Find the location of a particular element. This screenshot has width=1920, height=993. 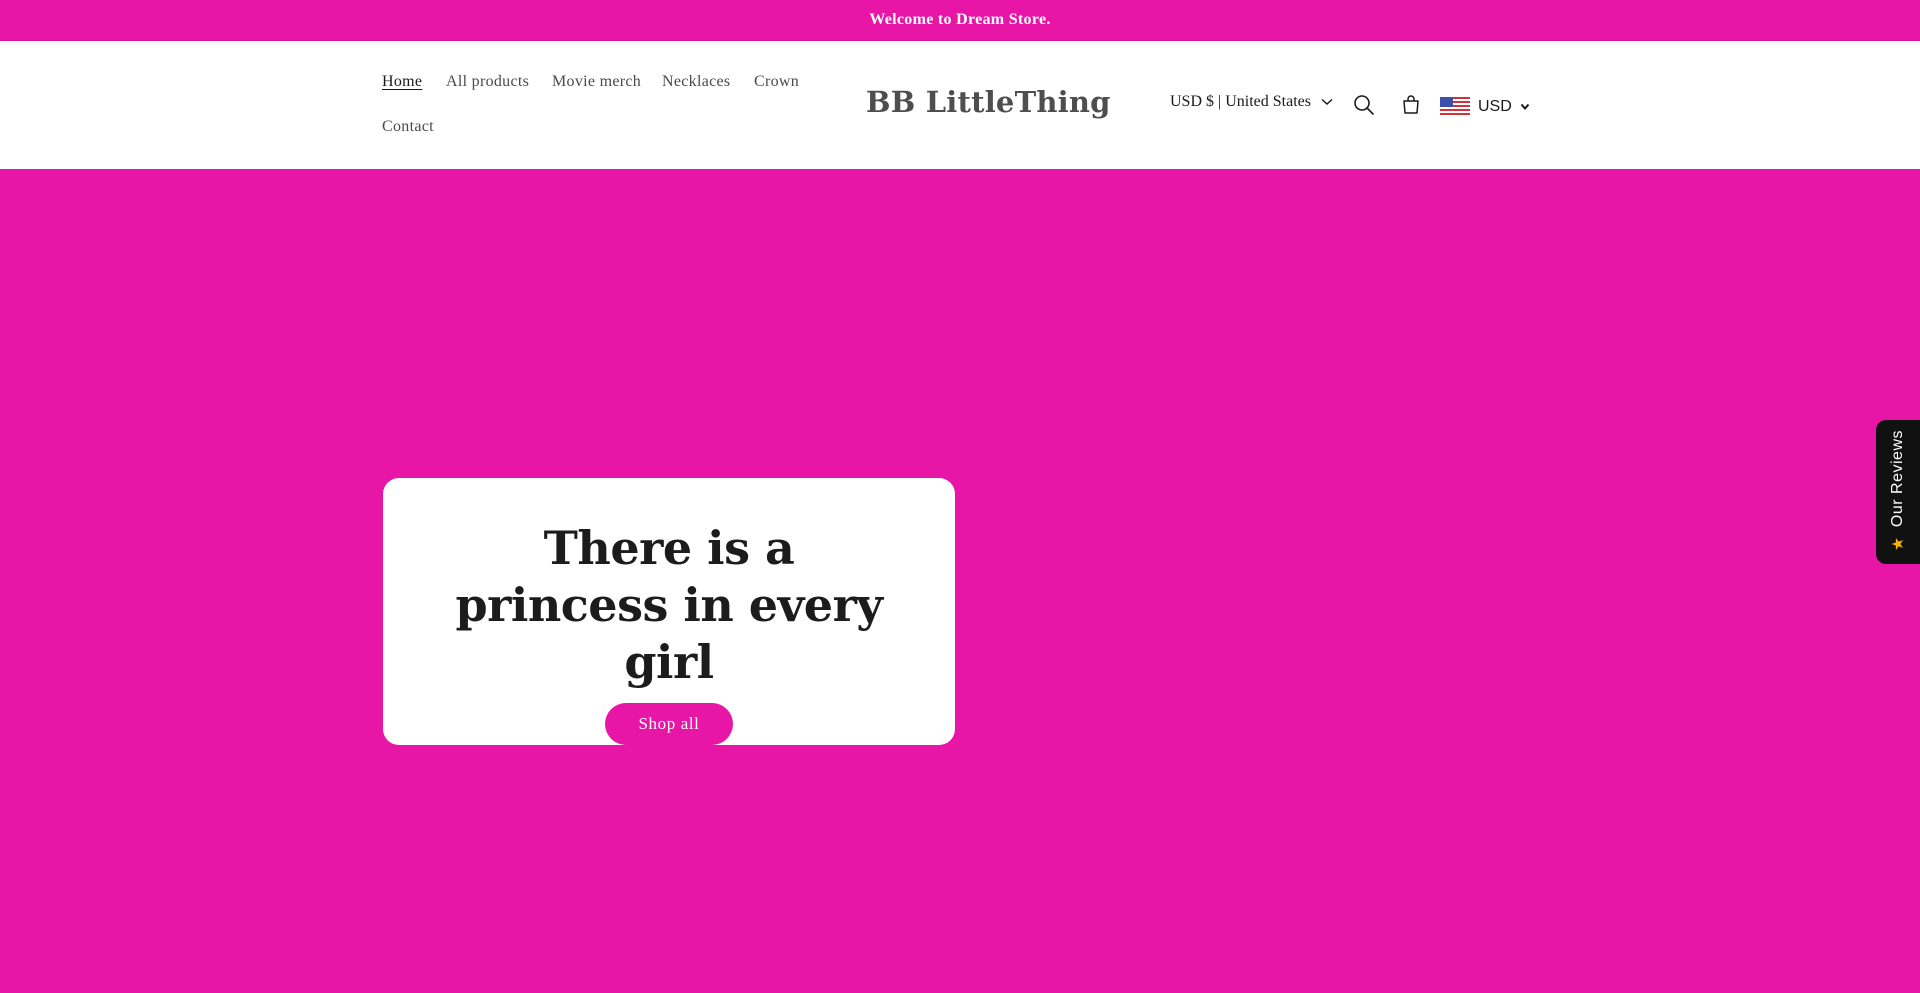

star-icon: ★ is located at coordinates (1898, 543).